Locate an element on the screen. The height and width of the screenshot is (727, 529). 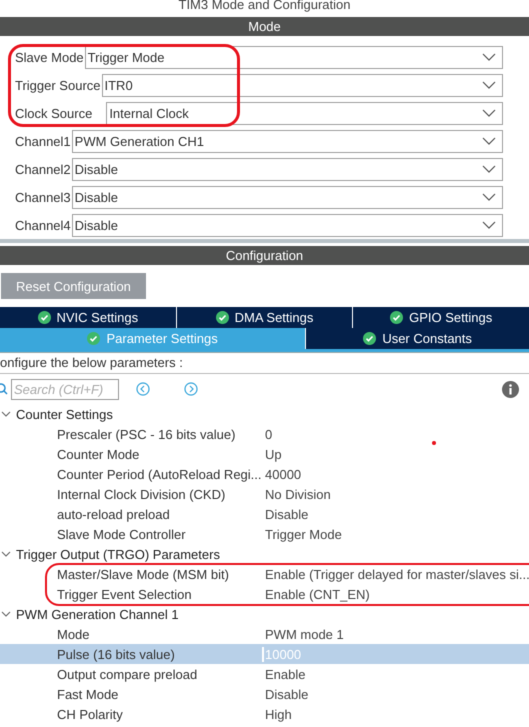
parameter-row: auto-reload preload Disable is located at coordinates (264, 514).